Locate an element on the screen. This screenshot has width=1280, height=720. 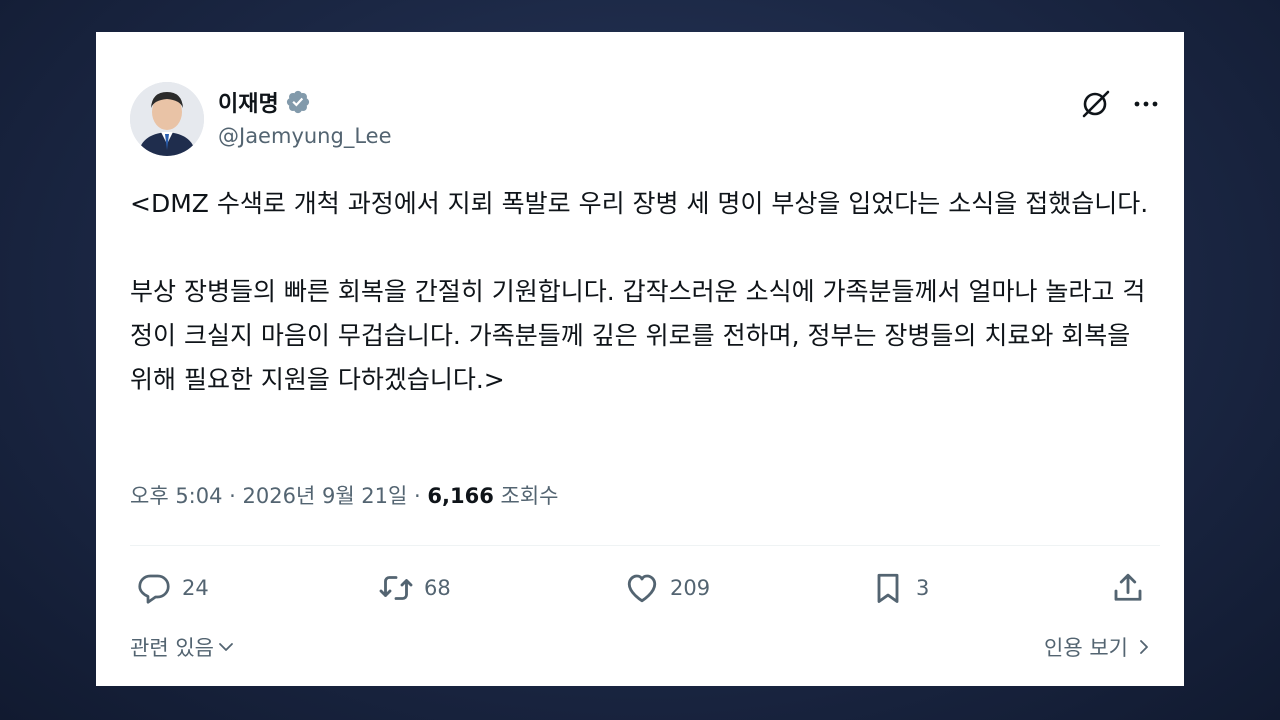
share-button is located at coordinates (1128, 588).